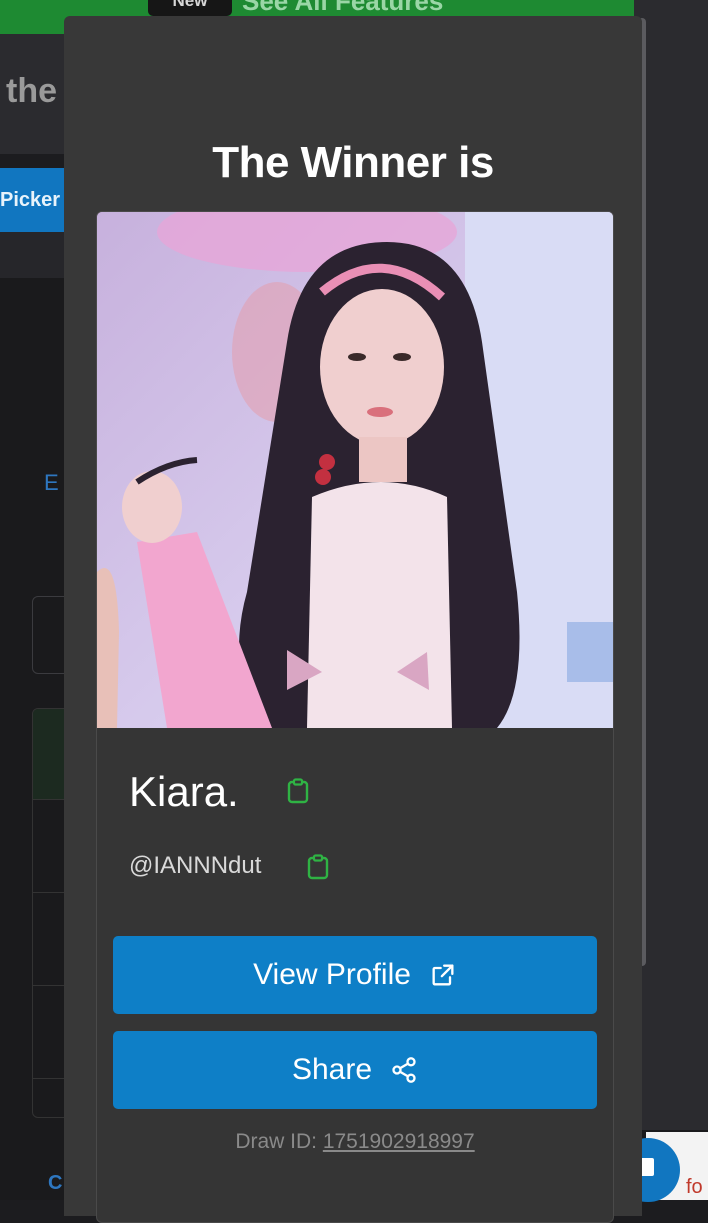 The image size is (708, 1223). What do you see at coordinates (51, 483) in the screenshot?
I see `background-link: E` at bounding box center [51, 483].